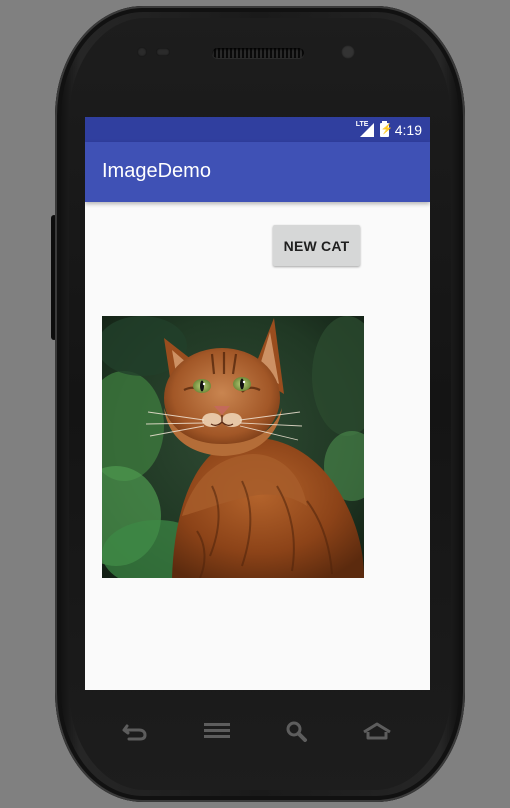 This screenshot has width=510, height=808. I want to click on signal-icon: LTE, so click(365, 129).